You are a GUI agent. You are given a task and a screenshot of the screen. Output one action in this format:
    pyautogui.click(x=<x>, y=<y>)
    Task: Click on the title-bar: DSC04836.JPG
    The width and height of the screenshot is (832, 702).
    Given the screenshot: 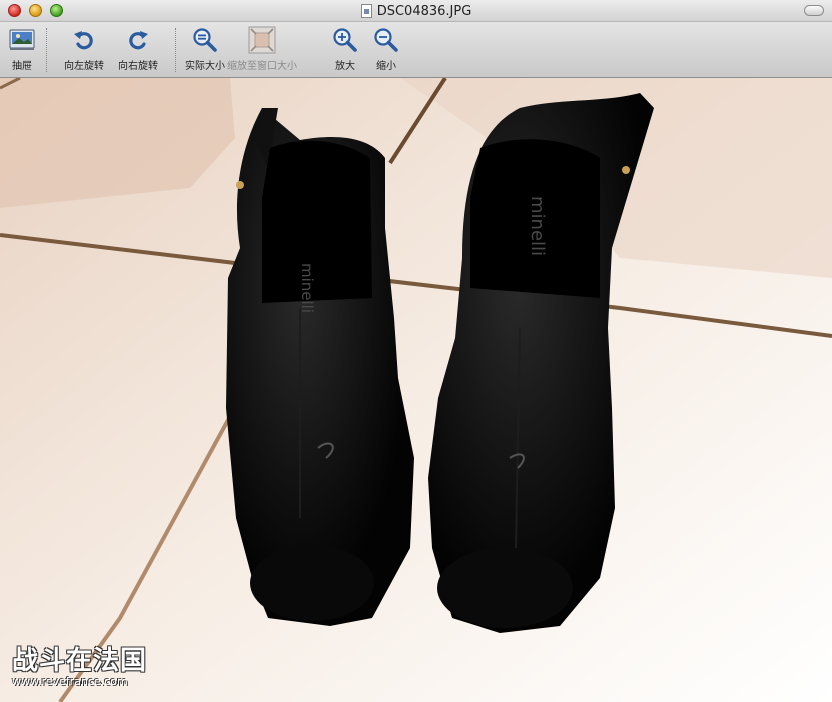 What is the action you would take?
    pyautogui.click(x=416, y=11)
    